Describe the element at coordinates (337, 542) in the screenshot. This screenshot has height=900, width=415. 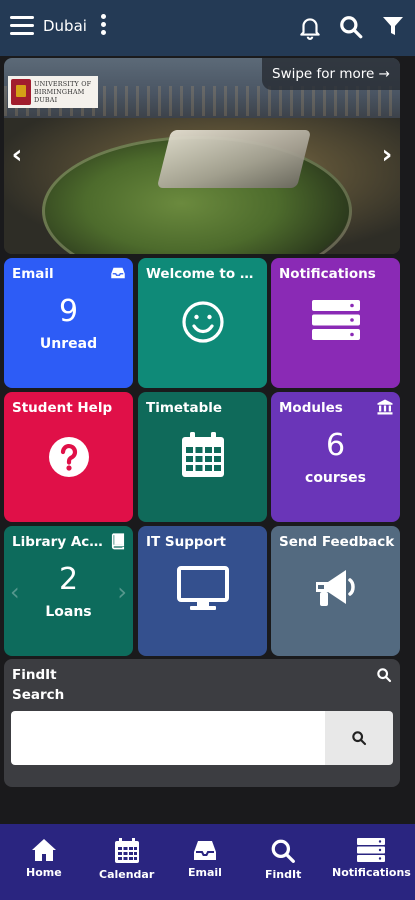
I see `tile-title: Send Feedback` at that location.